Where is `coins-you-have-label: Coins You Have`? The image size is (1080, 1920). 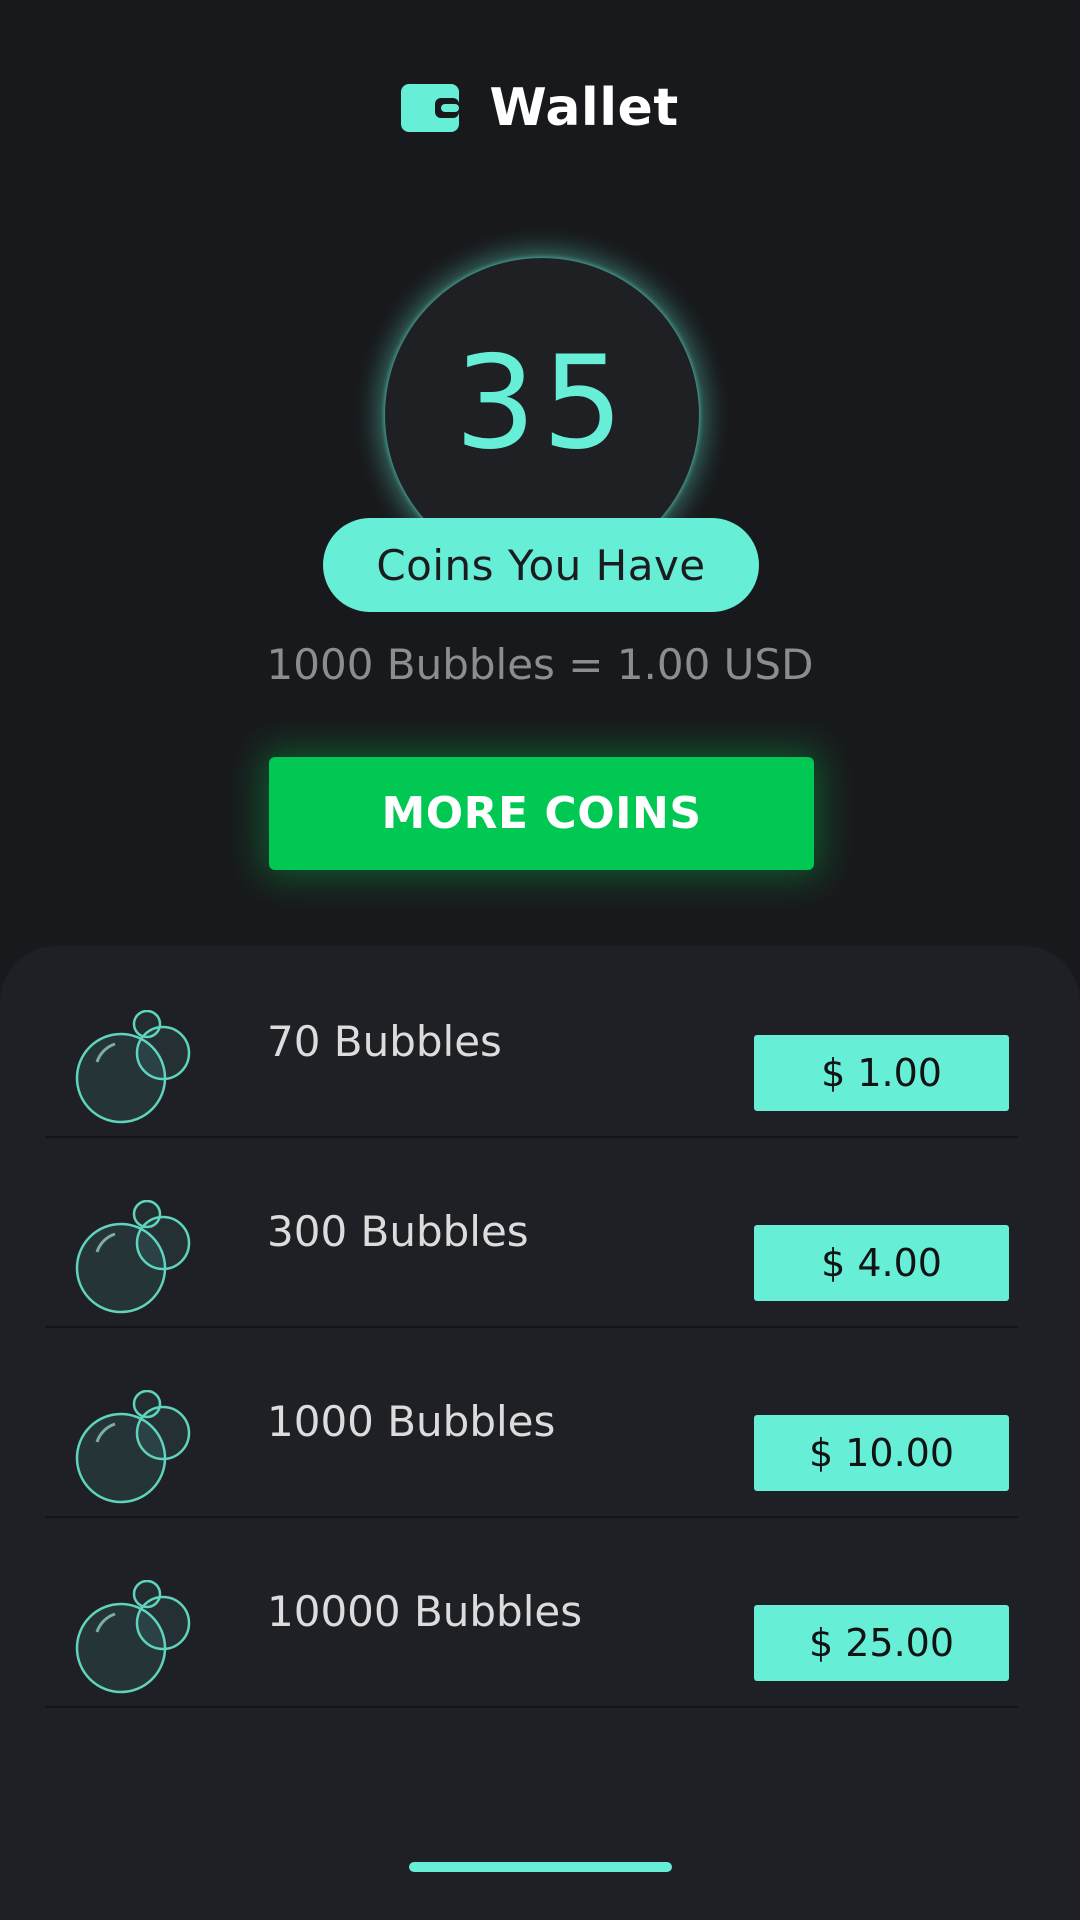
coins-you-have-label: Coins You Have is located at coordinates (541, 565).